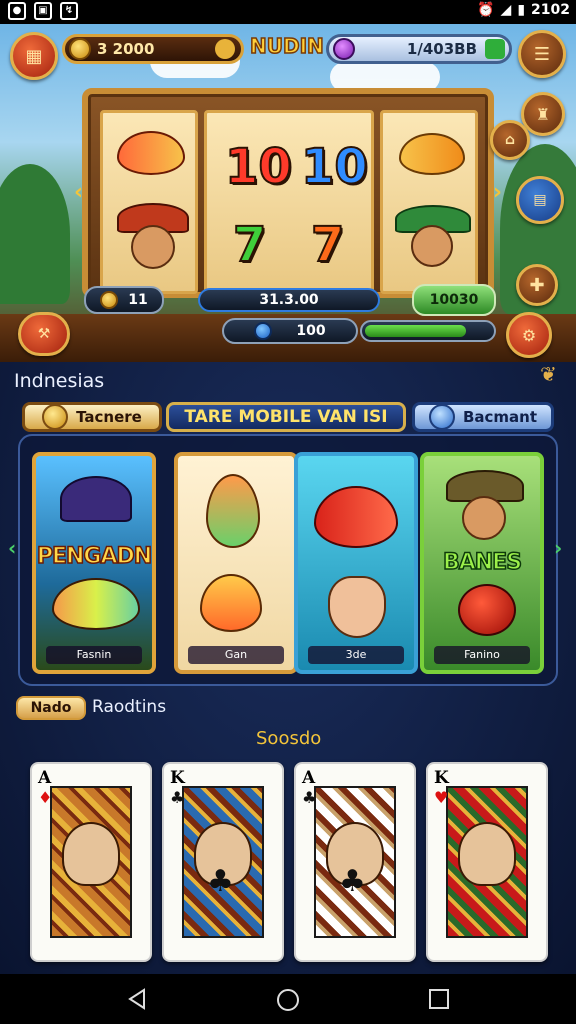  I want to click on wizard-hat, so click(96, 499).